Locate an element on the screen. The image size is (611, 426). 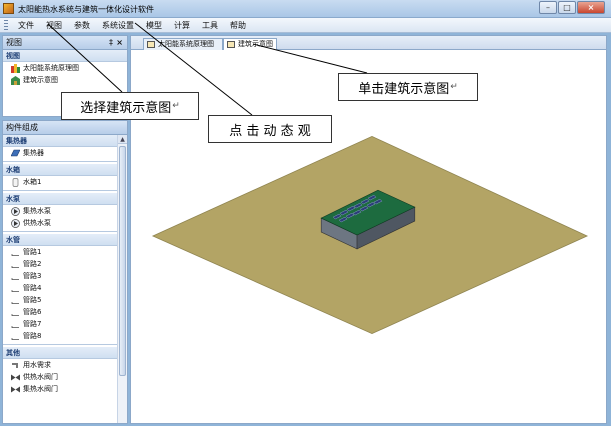
callout-dynamic-view: 点 击 动 态 观 is located at coordinates (270, 129).